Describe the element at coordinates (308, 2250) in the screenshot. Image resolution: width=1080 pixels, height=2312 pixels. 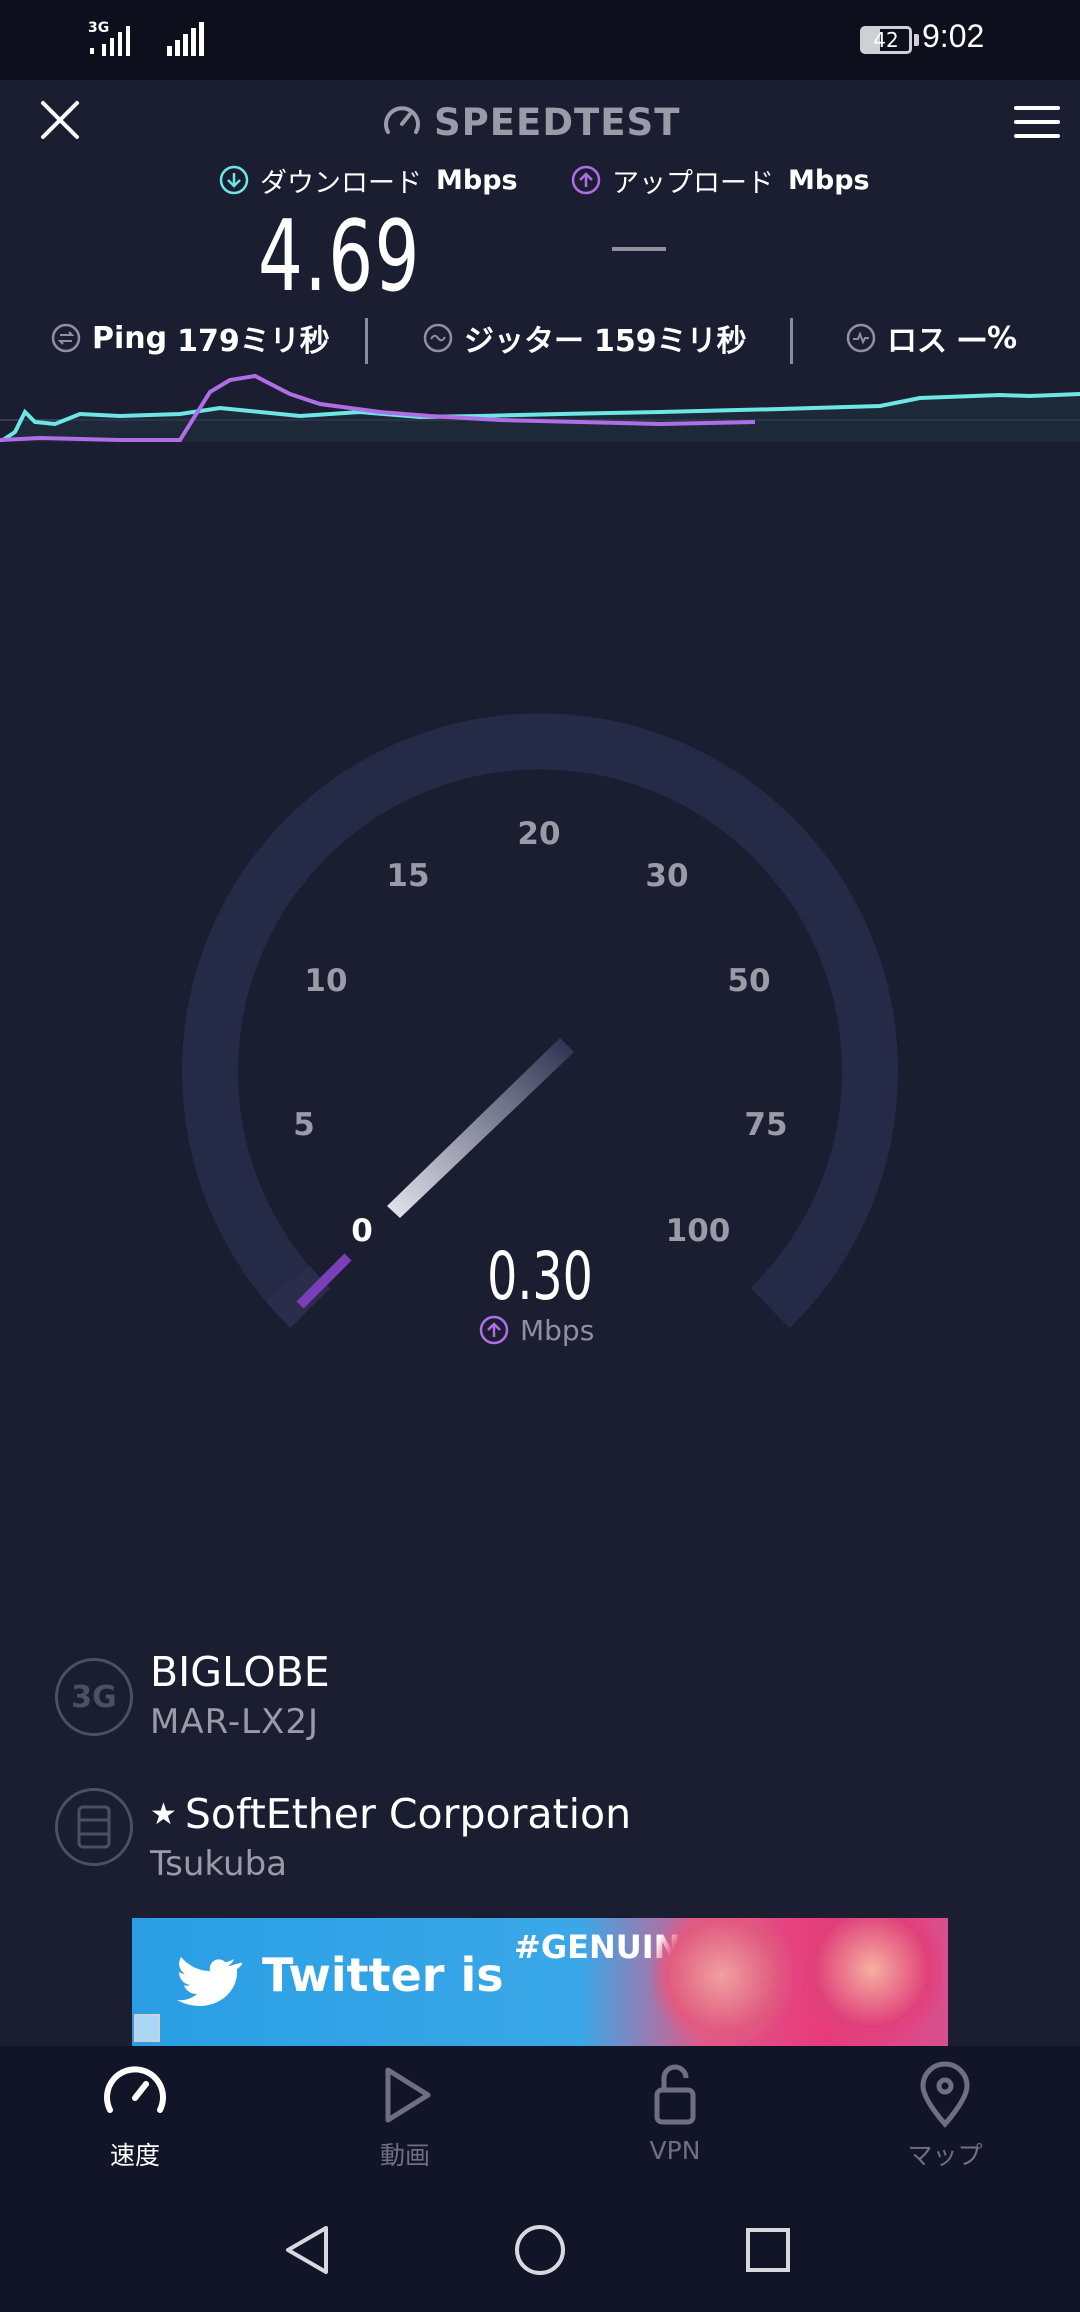
I see `back-button` at that location.